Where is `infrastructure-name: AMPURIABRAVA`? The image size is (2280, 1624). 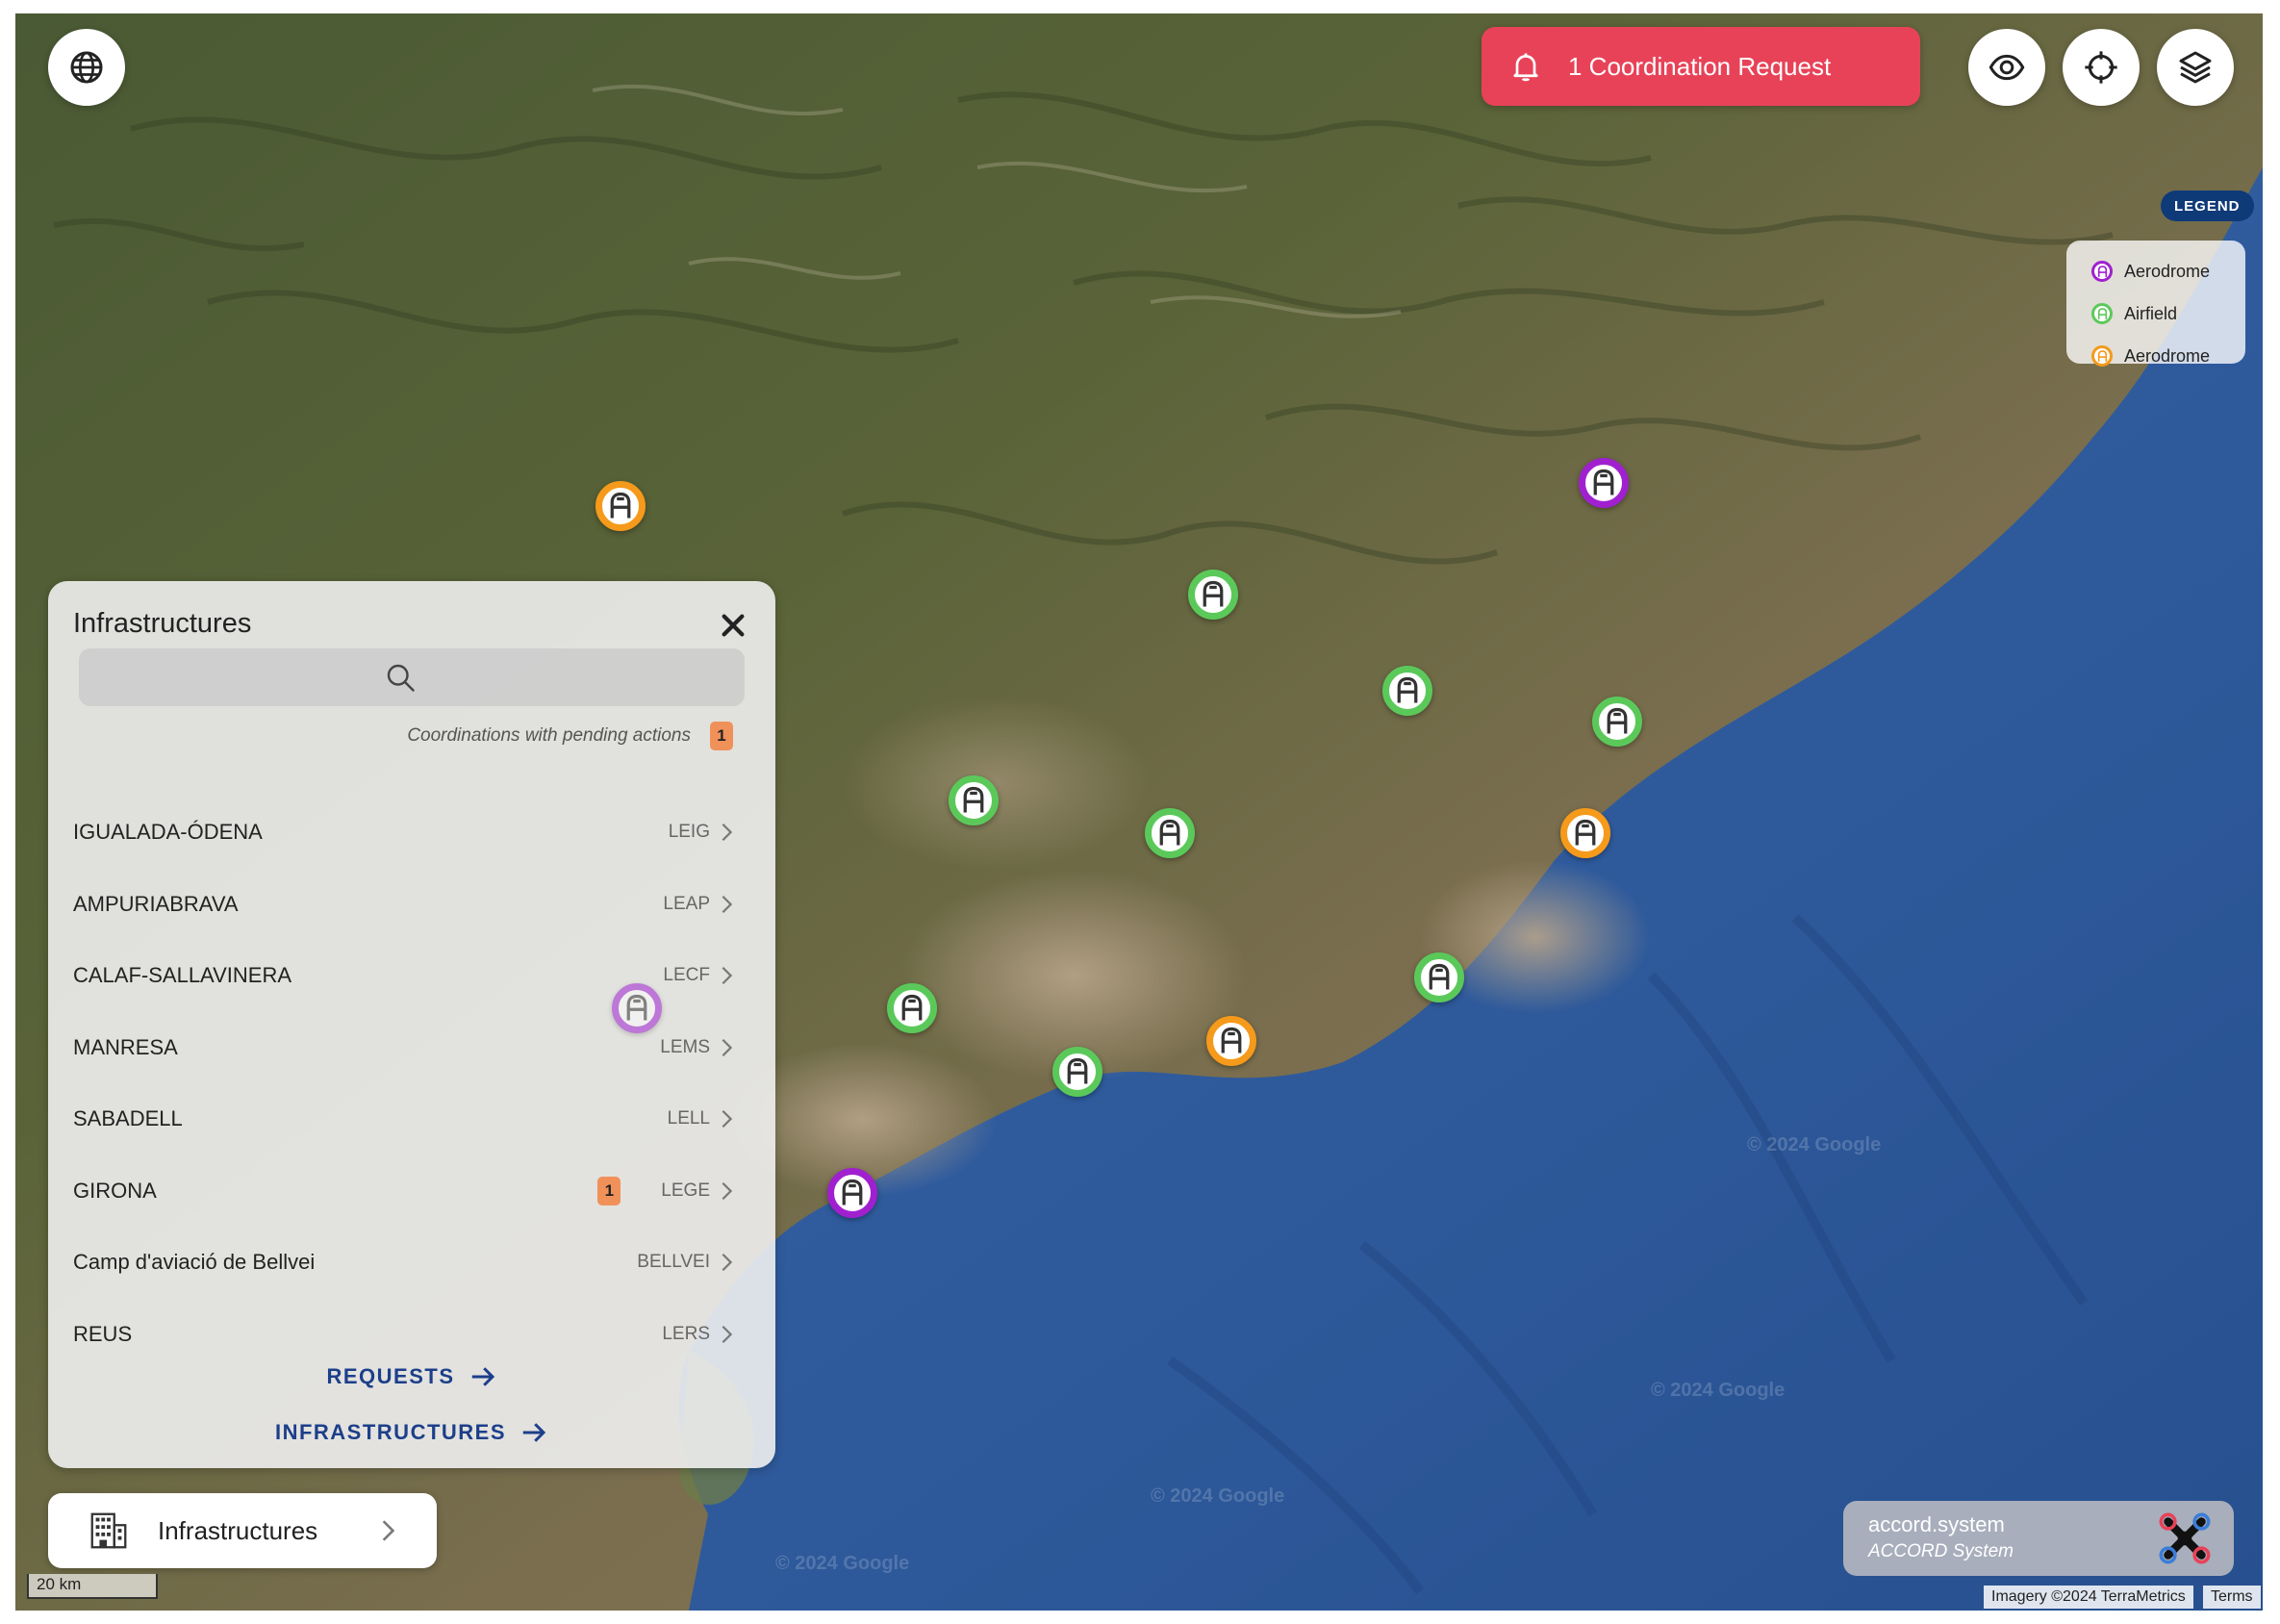
infrastructure-name: AMPURIABRAVA is located at coordinates (156, 903).